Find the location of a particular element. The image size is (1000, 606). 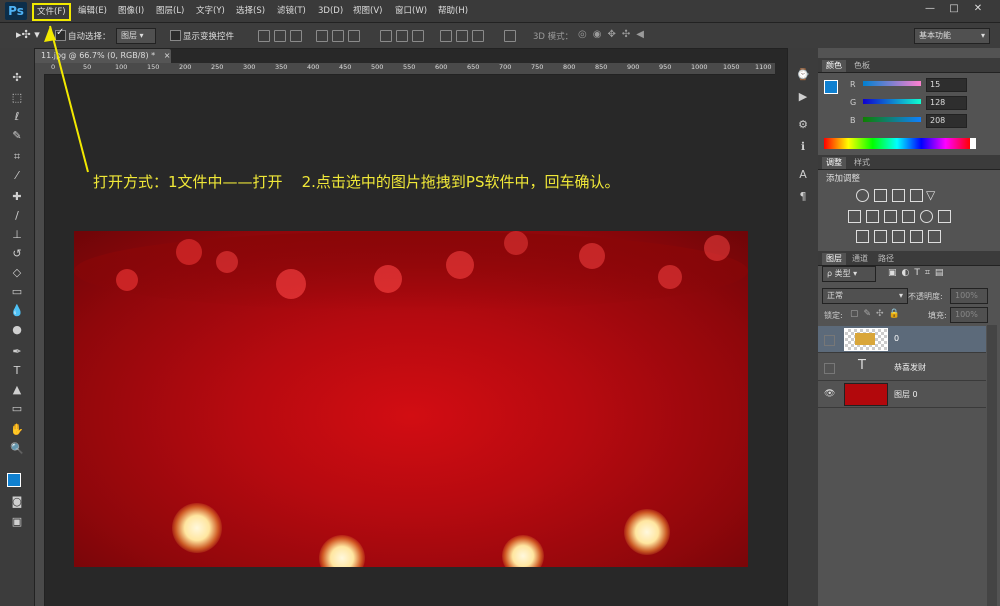

color-lookup-icon is located at coordinates (944, 216).